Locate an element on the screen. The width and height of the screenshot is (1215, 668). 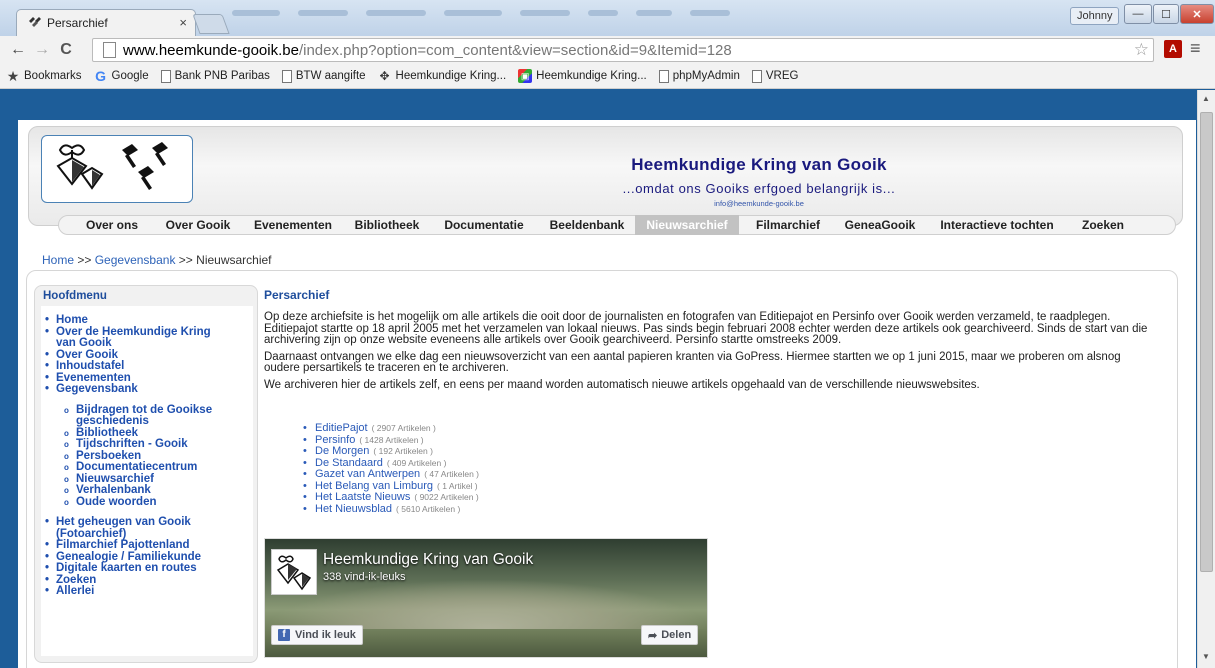
sidebar-item-fotoarchief: Het geheugen van Gooik (Fotoarchief) is located at coordinates (131, 528).